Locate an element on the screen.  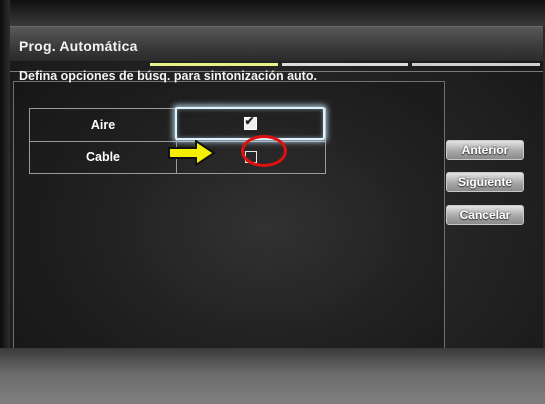
option-label-aire: Aire is located at coordinates (103, 125).